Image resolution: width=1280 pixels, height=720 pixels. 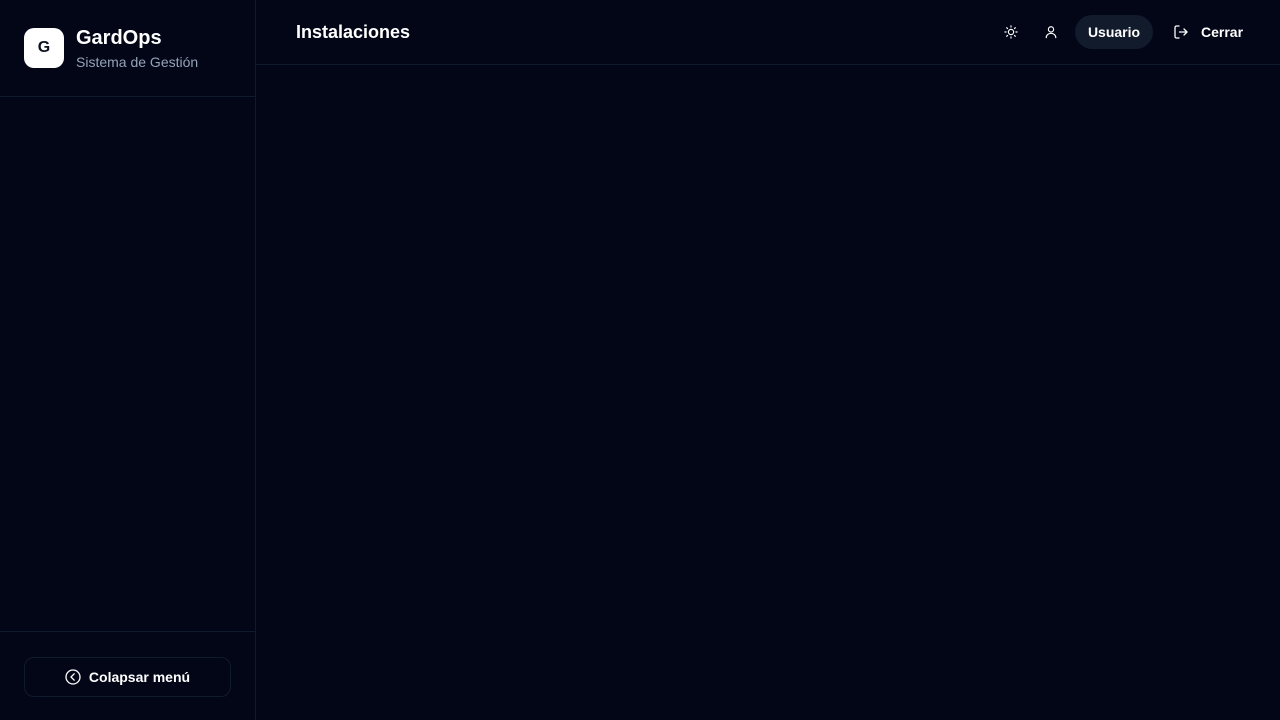 I want to click on sidebar-footer: Colapsar menú, so click(x=127, y=675).